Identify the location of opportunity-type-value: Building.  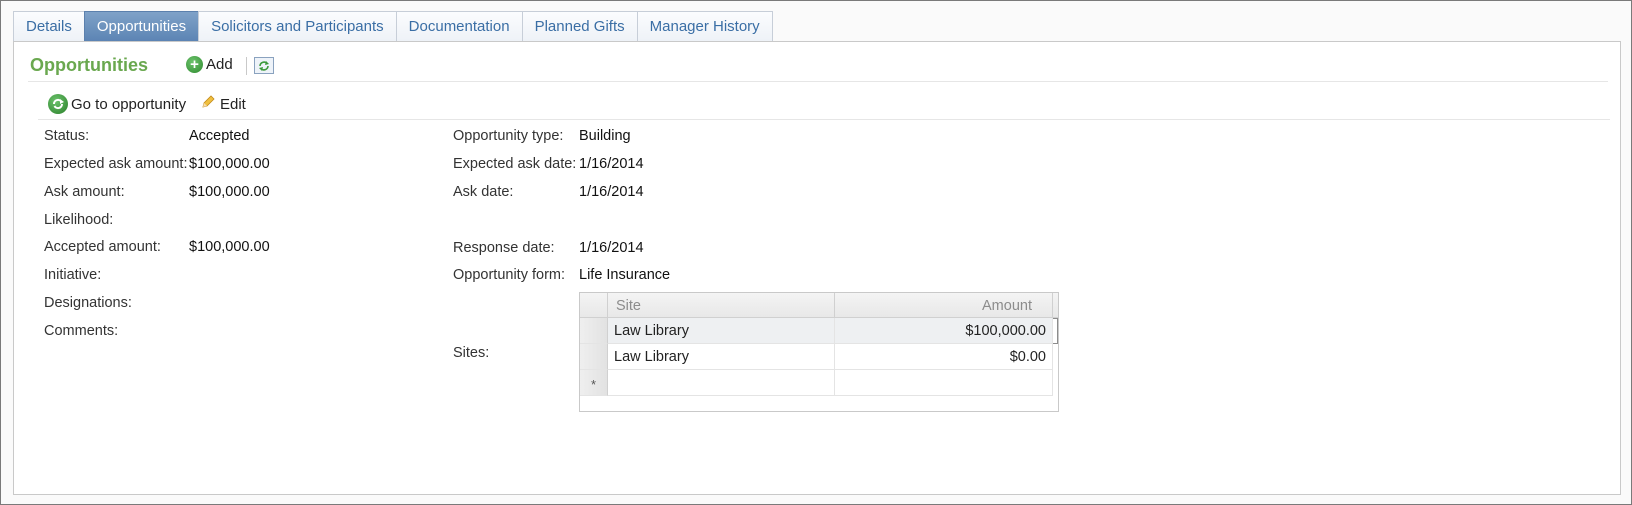
(605, 136).